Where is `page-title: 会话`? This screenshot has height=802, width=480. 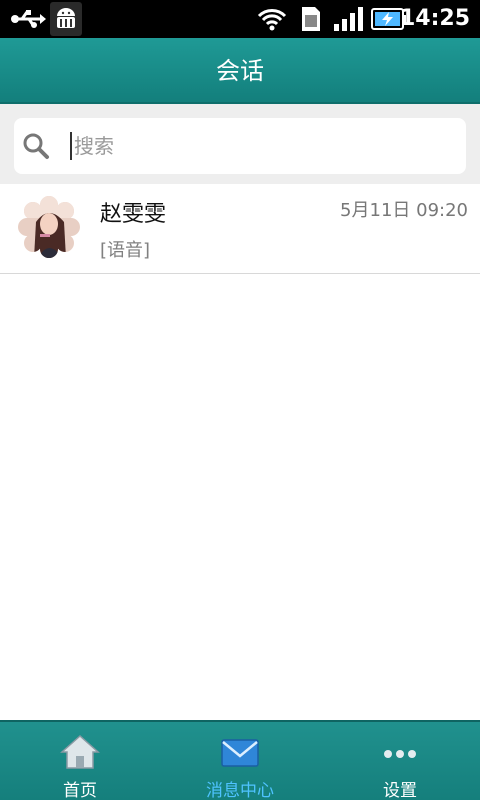
page-title: 会话 is located at coordinates (240, 71).